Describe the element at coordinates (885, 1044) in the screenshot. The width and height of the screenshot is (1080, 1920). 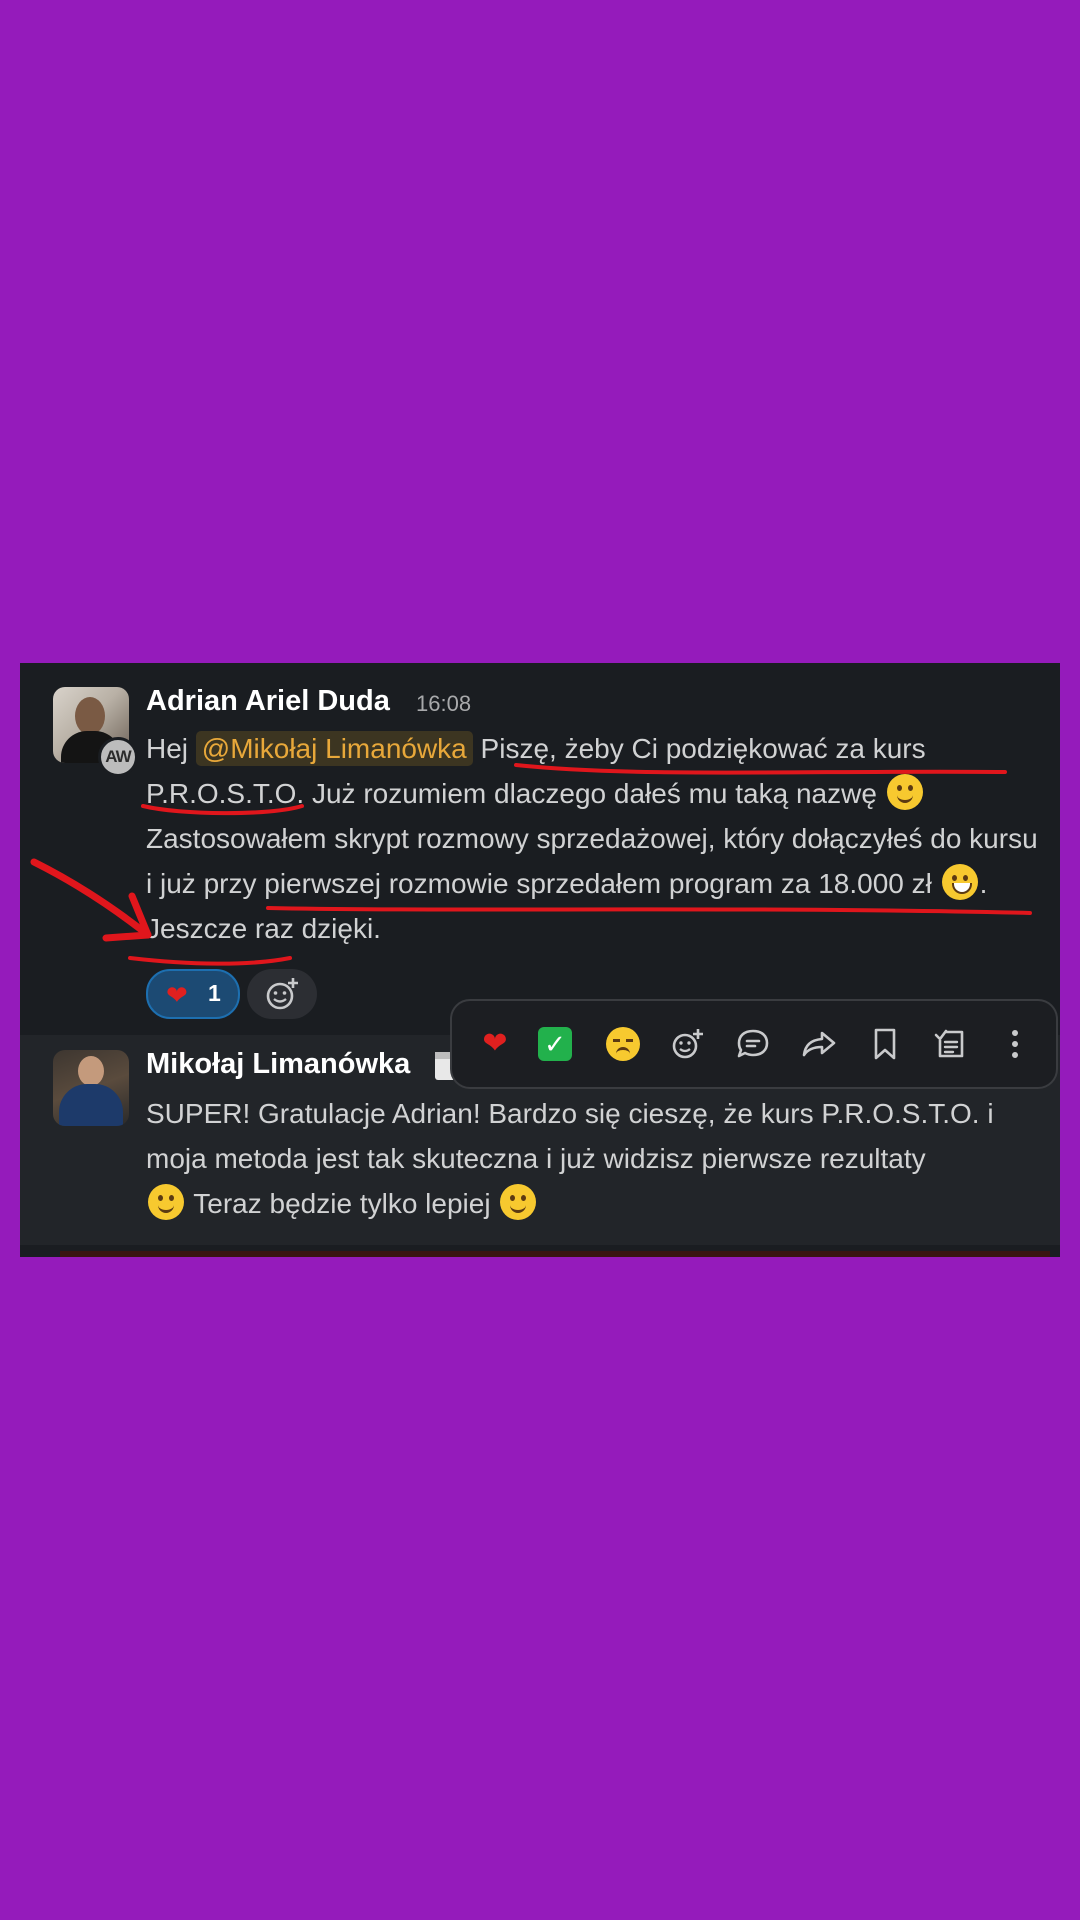
I see `bookmark-icon` at that location.